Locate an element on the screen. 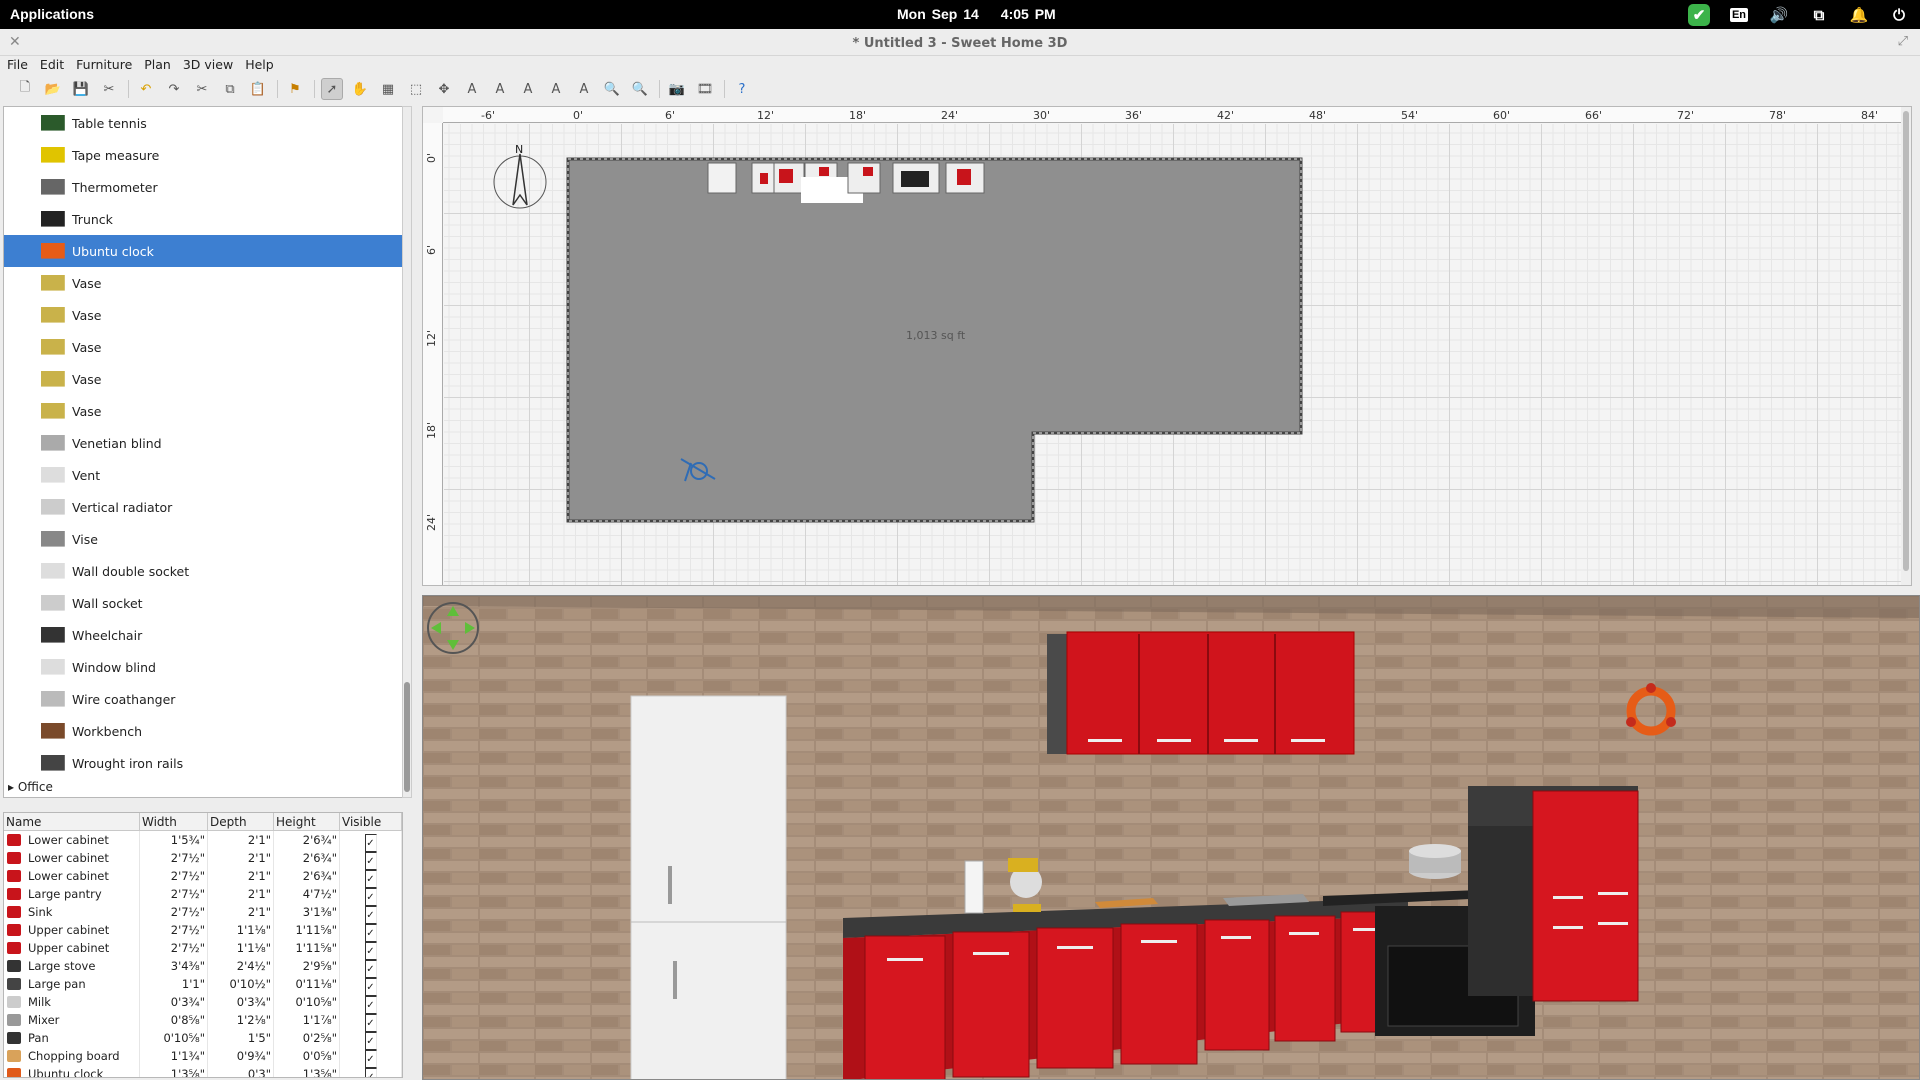  catalog-item: Wall socket is located at coordinates (203, 603).